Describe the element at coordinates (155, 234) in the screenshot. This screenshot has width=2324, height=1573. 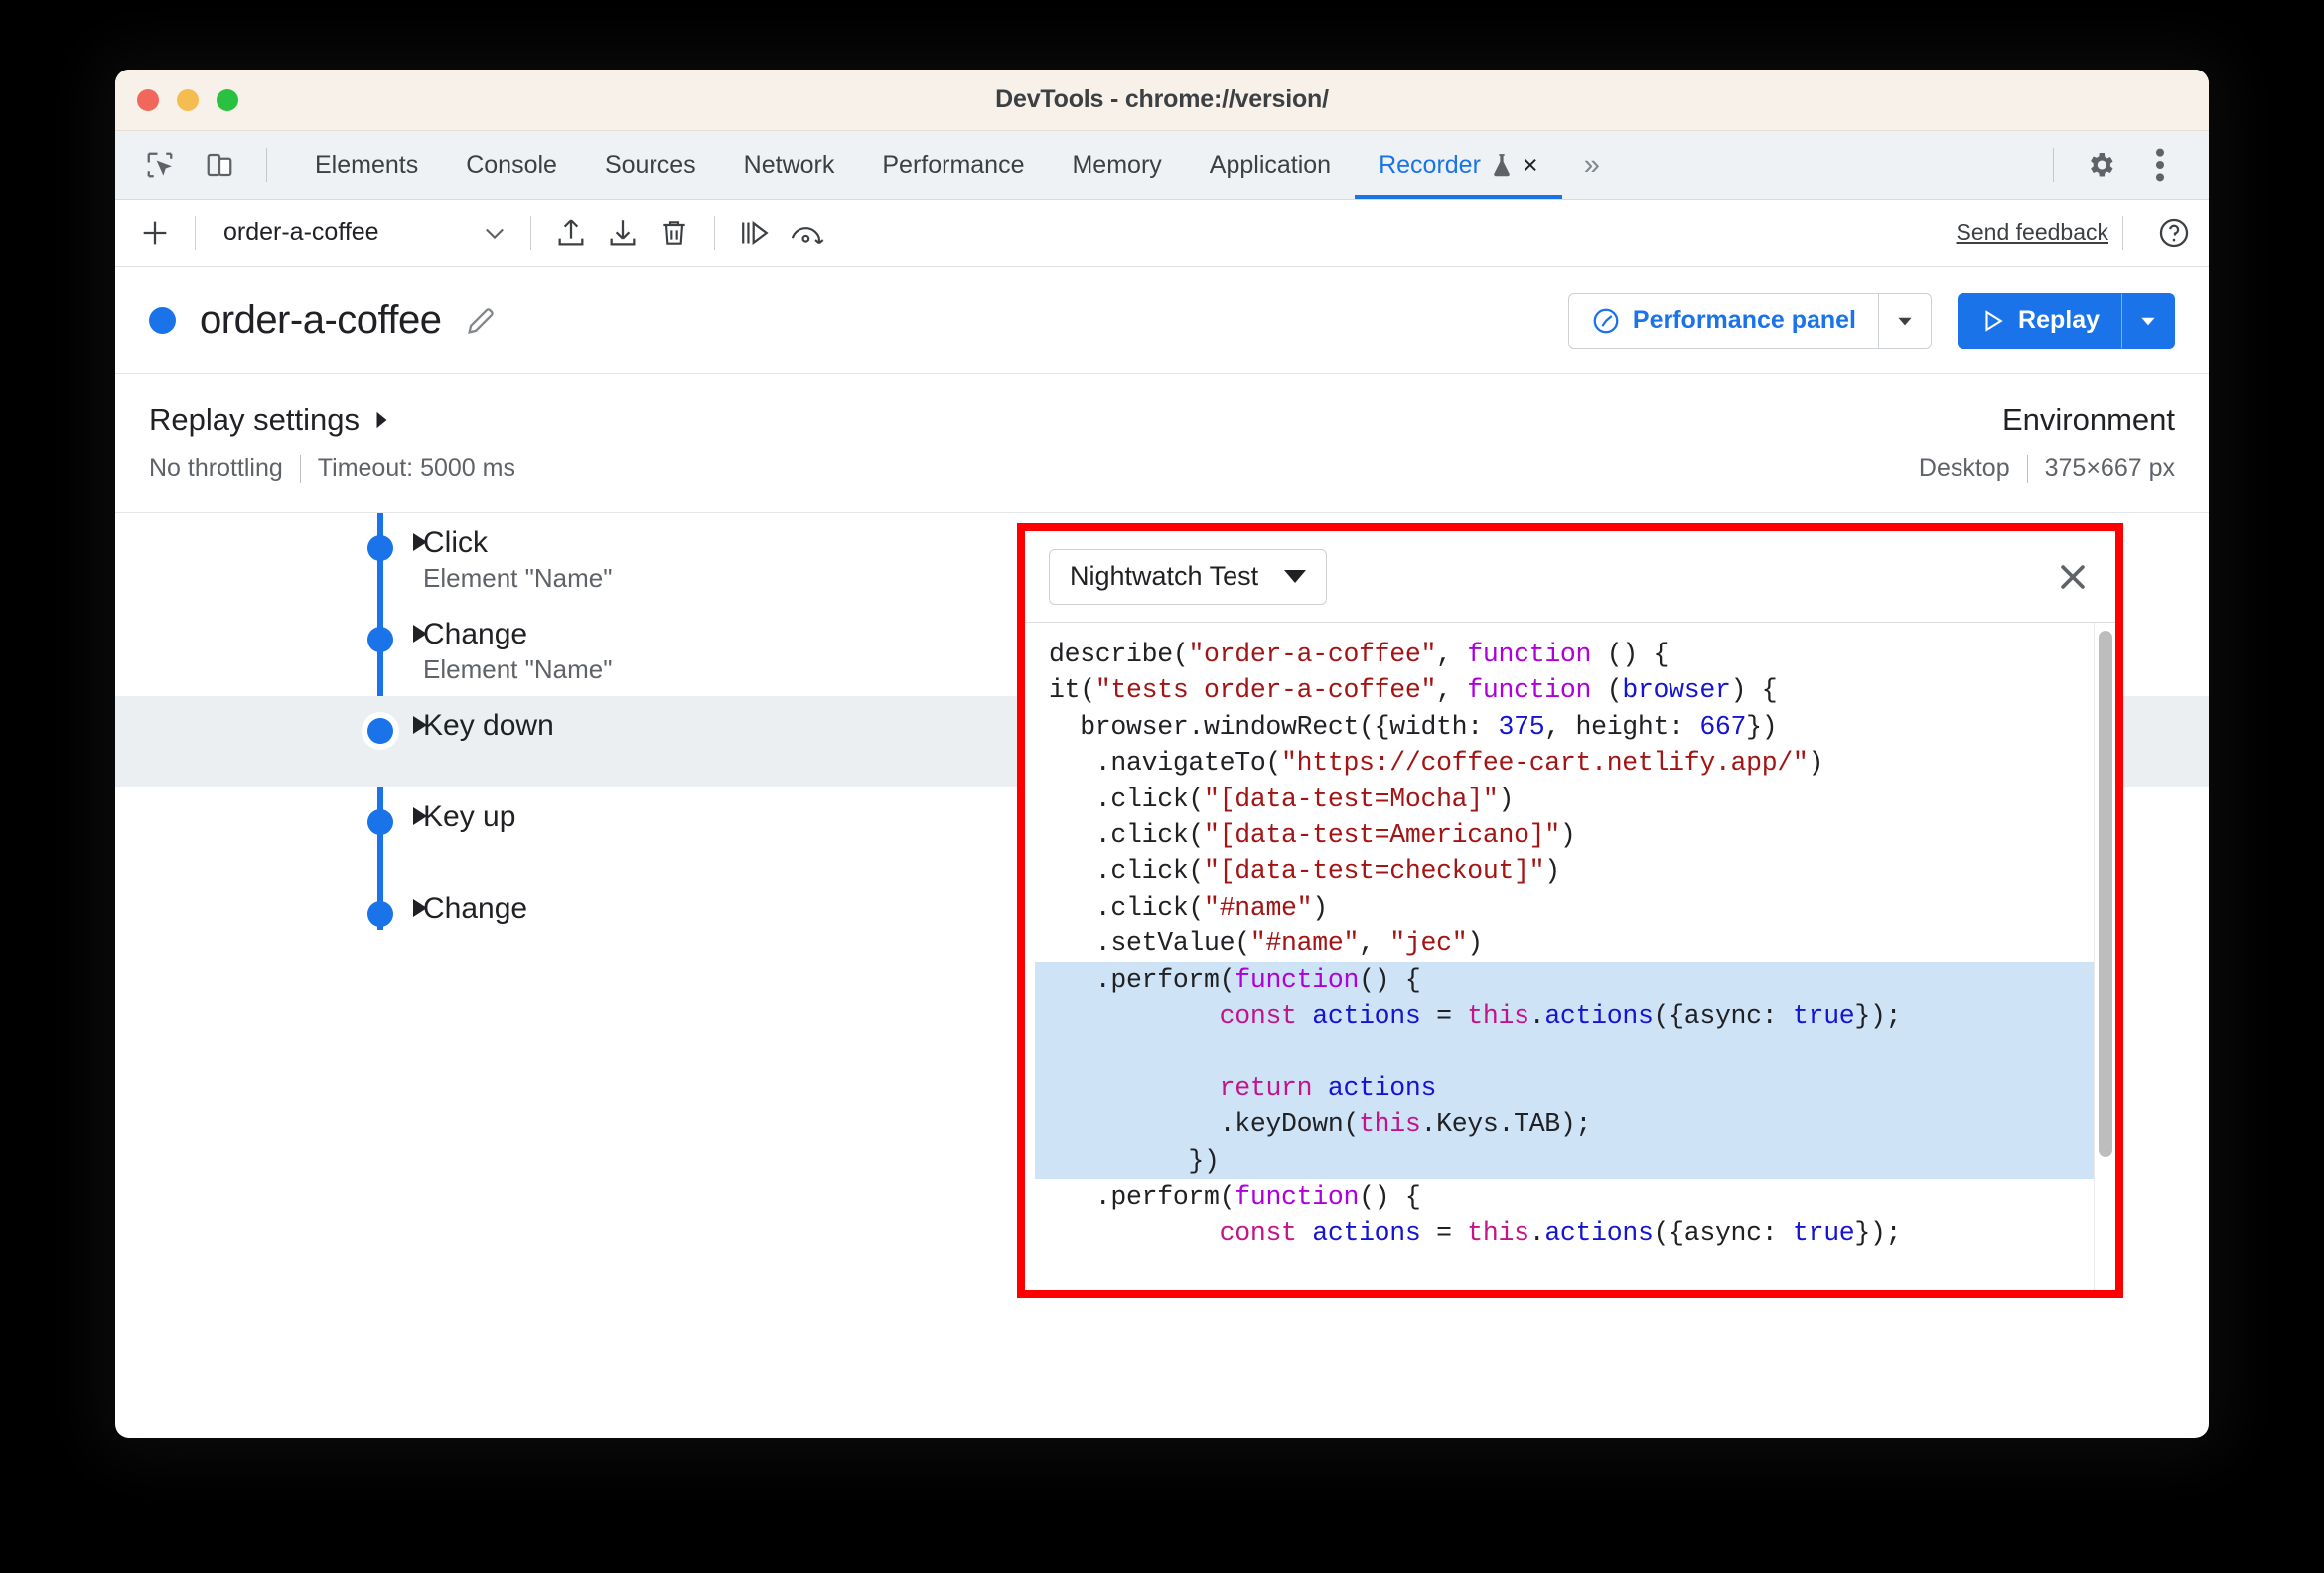
I see `add-recording-button` at that location.